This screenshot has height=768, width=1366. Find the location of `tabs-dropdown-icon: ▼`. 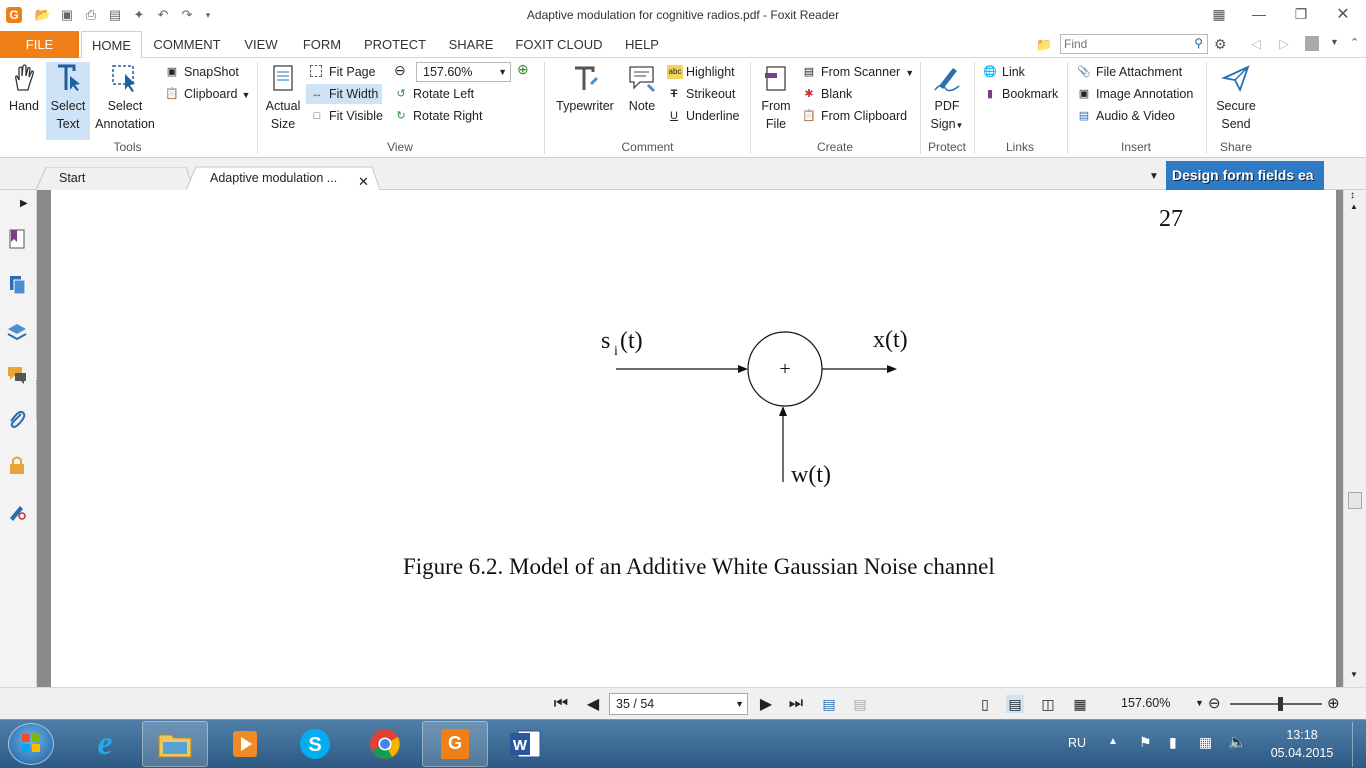

tabs-dropdown-icon: ▼ is located at coordinates (1154, 176).